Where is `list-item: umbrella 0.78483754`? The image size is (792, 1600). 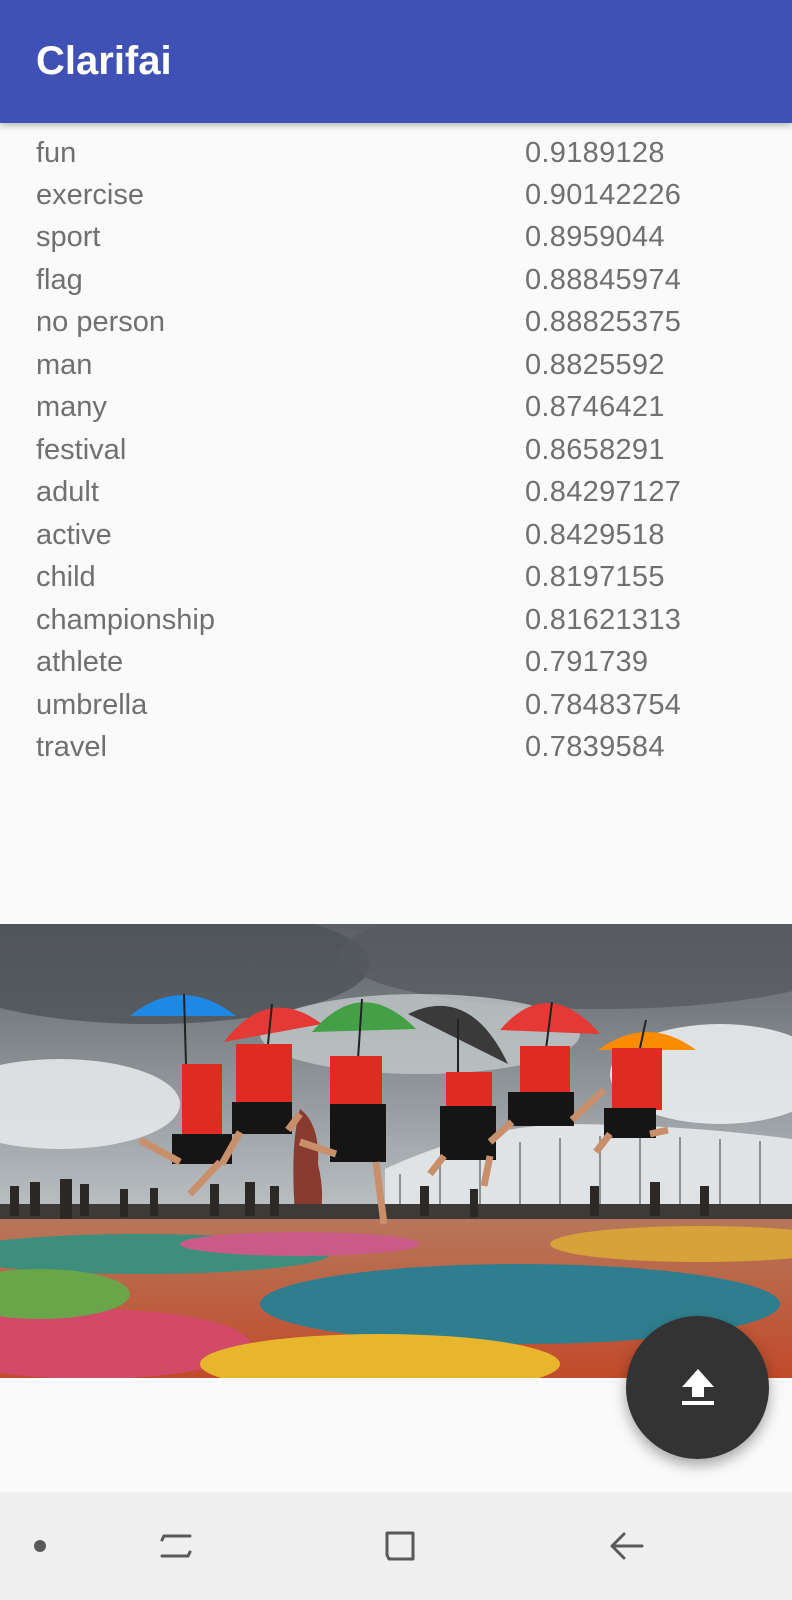 list-item: umbrella 0.78483754 is located at coordinates (396, 705).